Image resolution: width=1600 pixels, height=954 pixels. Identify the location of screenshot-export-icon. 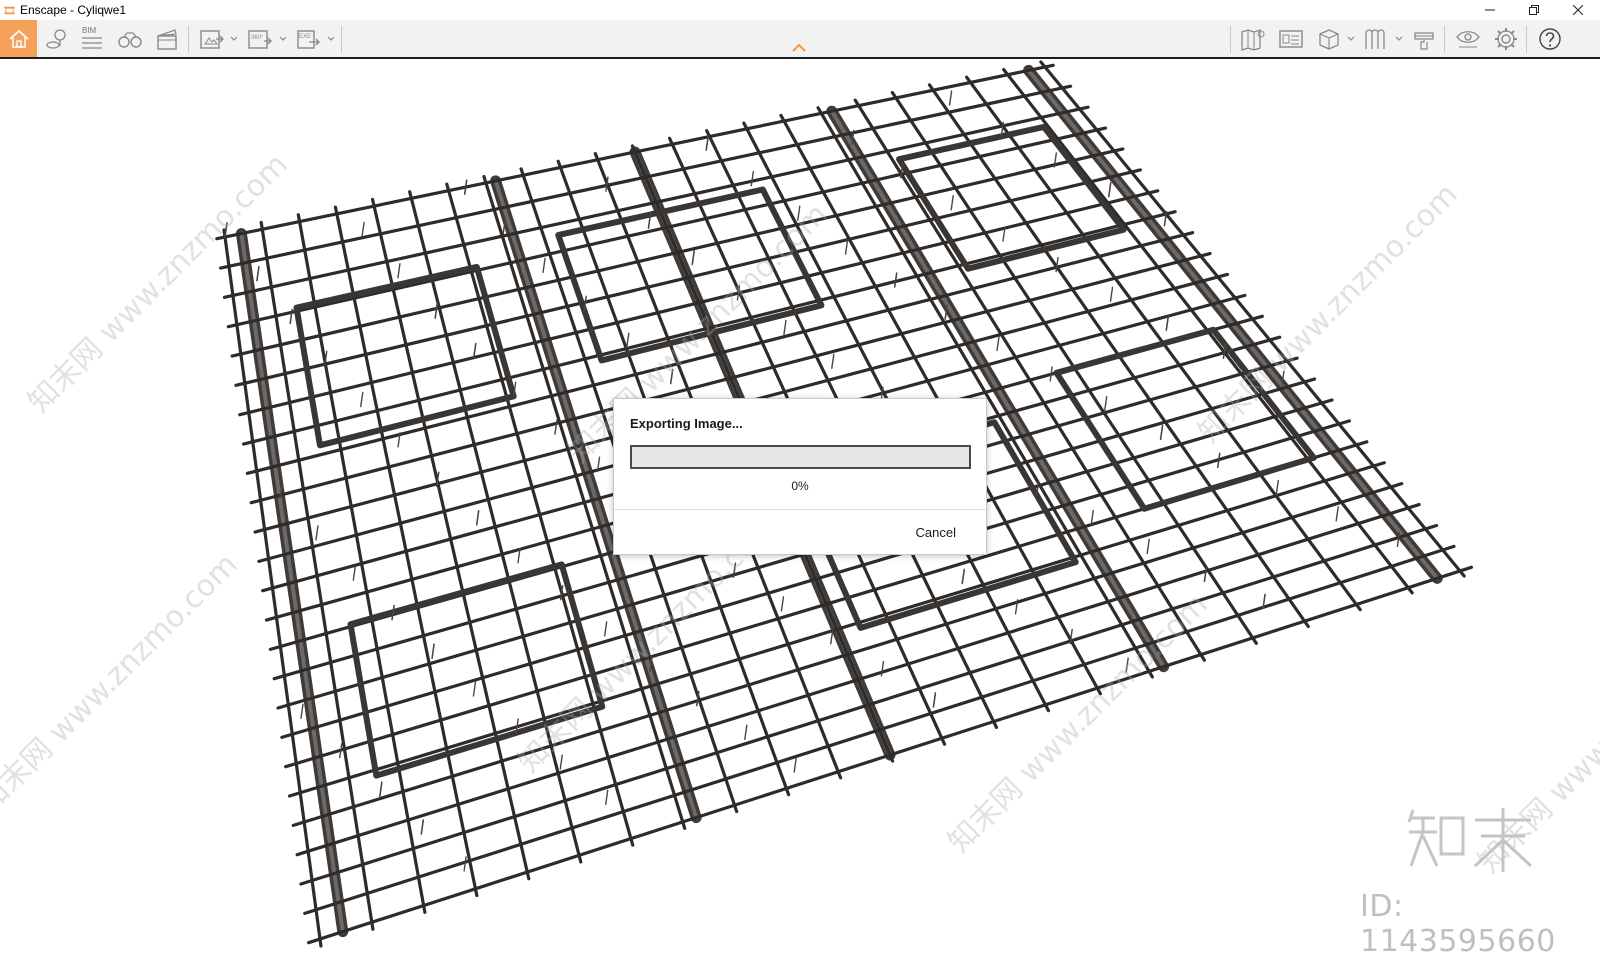
(212, 39).